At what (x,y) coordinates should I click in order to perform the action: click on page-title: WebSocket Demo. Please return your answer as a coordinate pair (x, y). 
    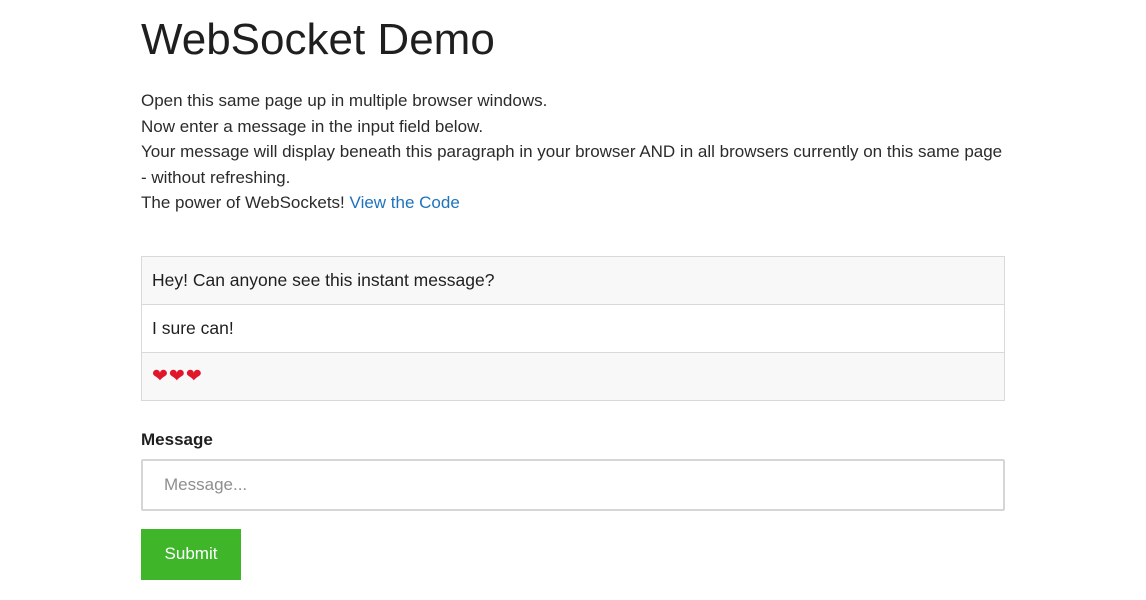
    Looking at the image, I should click on (318, 39).